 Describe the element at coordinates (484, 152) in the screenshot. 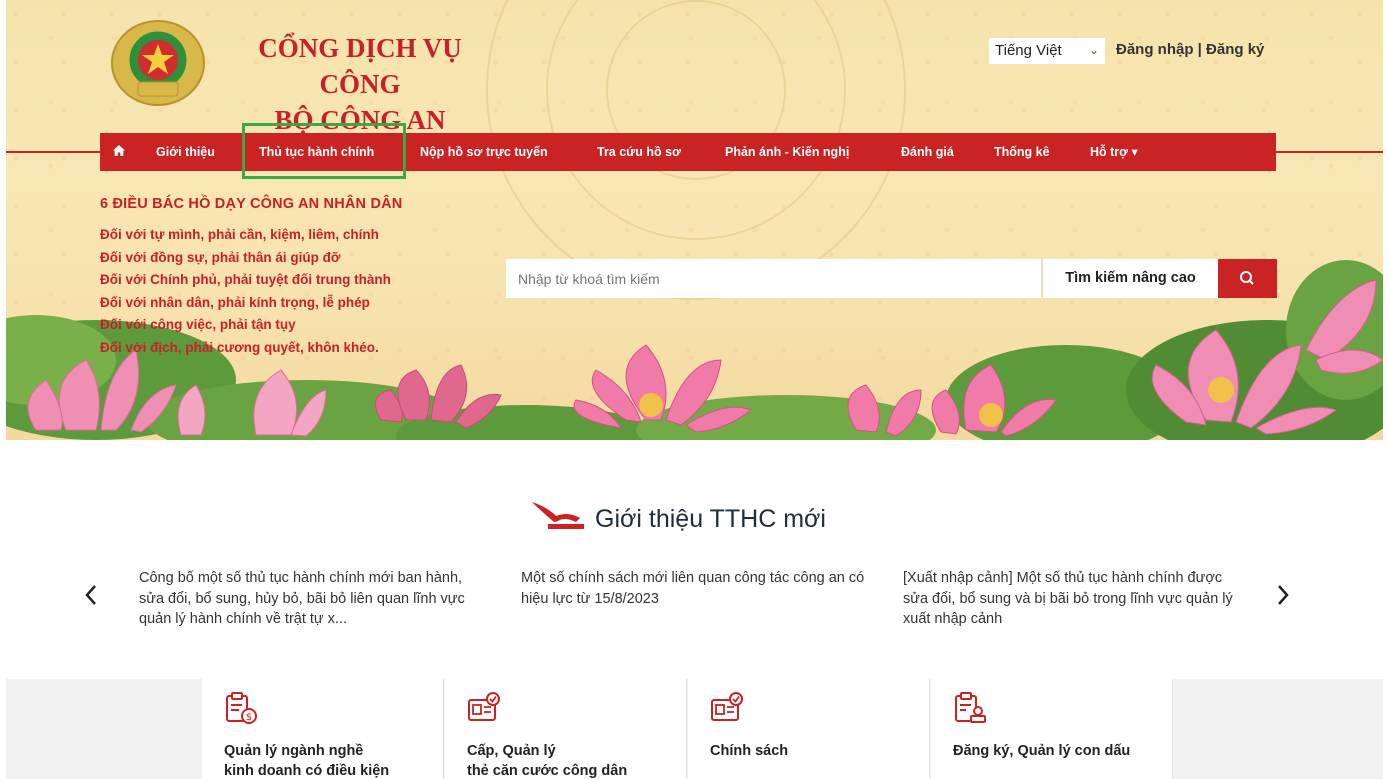

I see `nav-item-nop-ho-so: Nộp hồ sơ trực tuyến` at that location.